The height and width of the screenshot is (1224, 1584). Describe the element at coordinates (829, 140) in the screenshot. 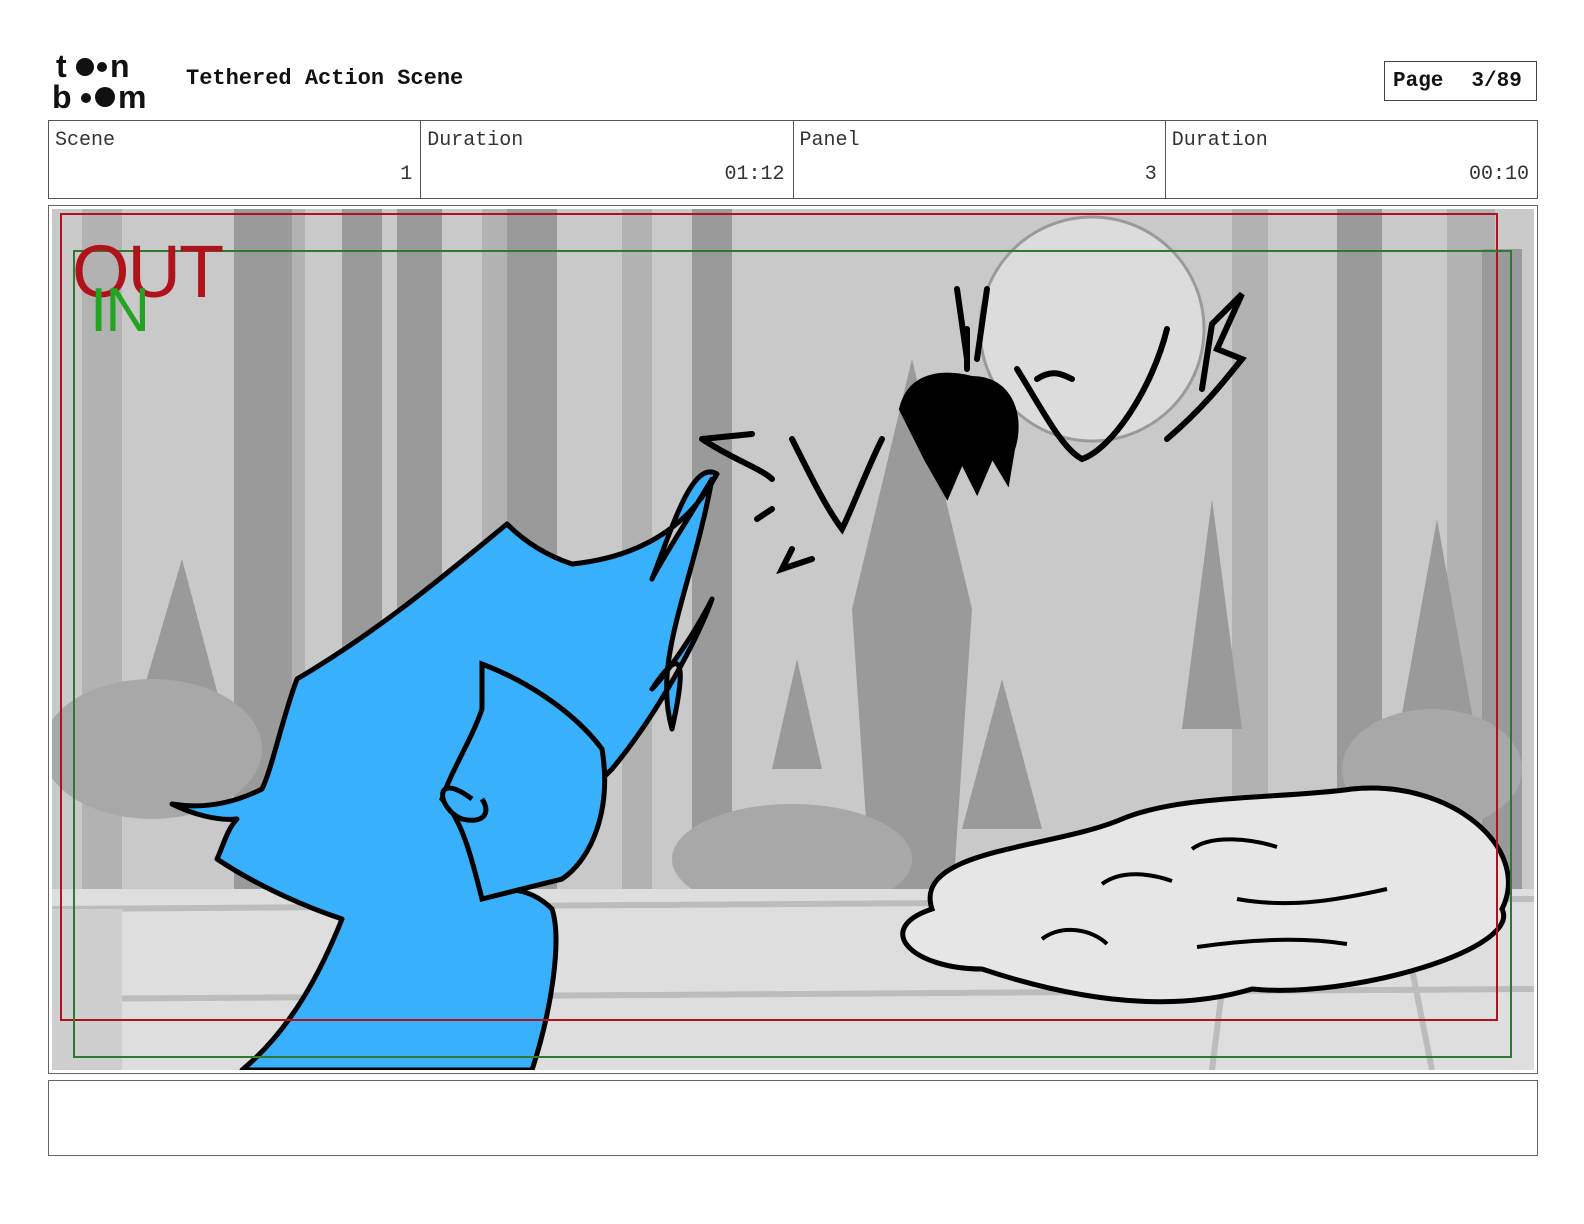

I see `panel-label: Panel` at that location.